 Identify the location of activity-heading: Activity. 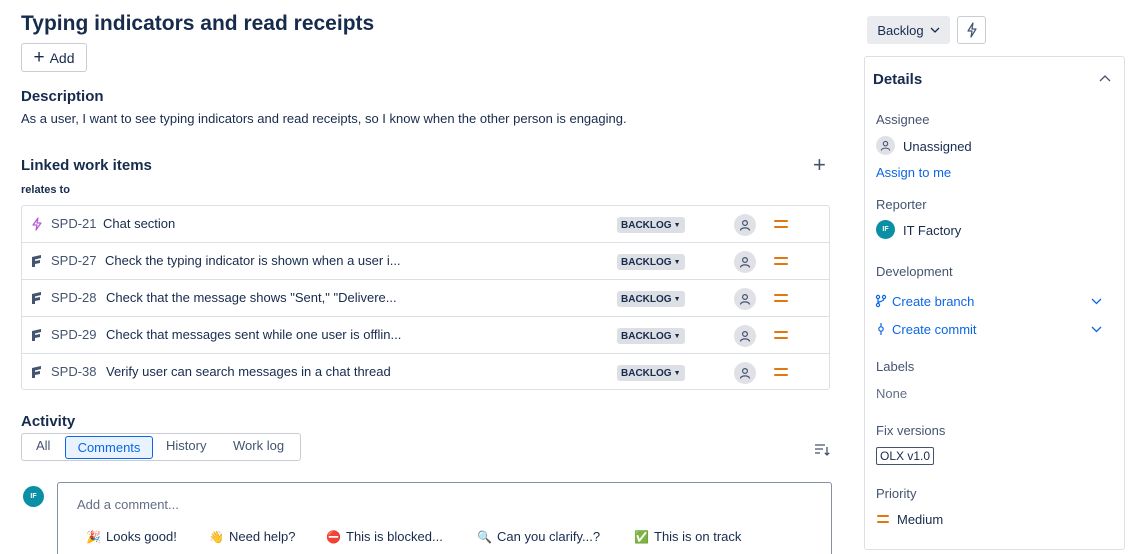
(48, 421).